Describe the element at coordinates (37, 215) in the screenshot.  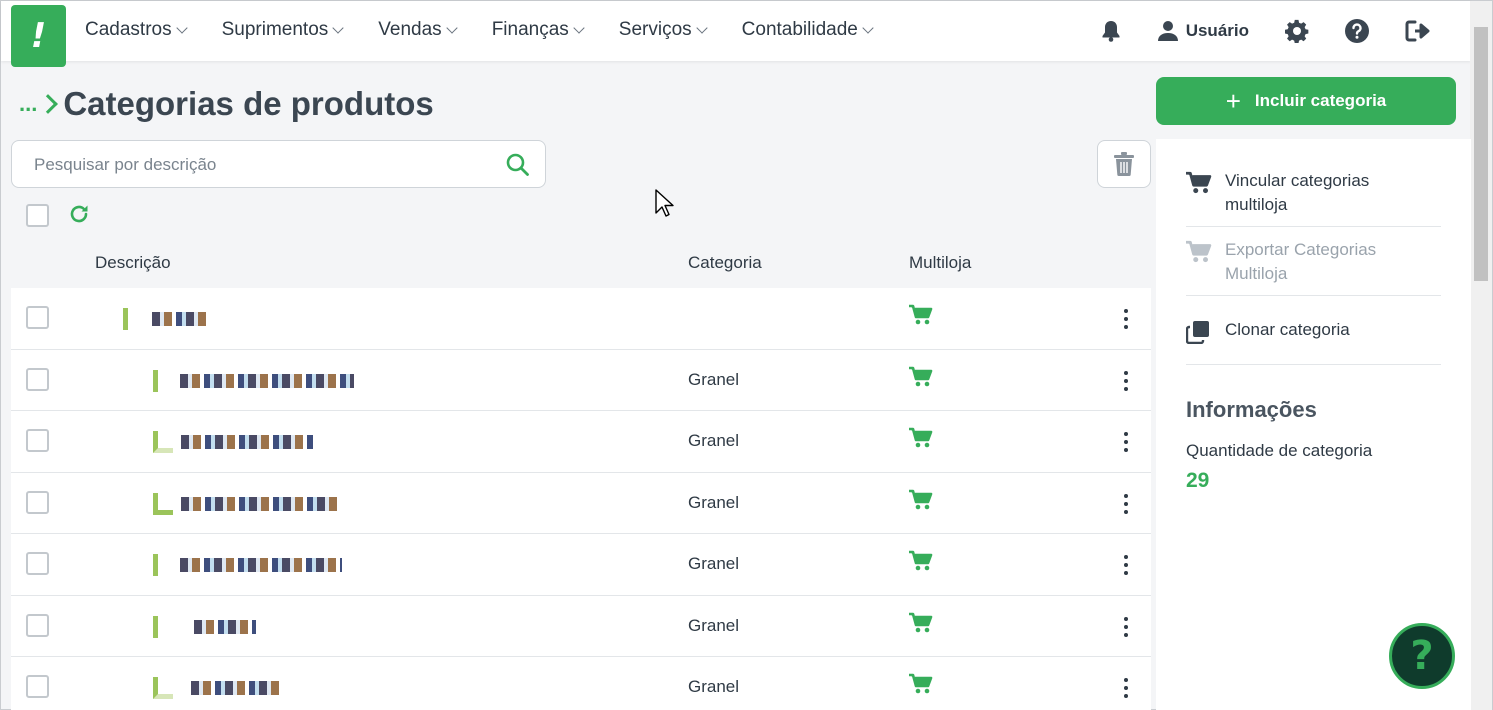
I see `select-all-checkbox` at that location.